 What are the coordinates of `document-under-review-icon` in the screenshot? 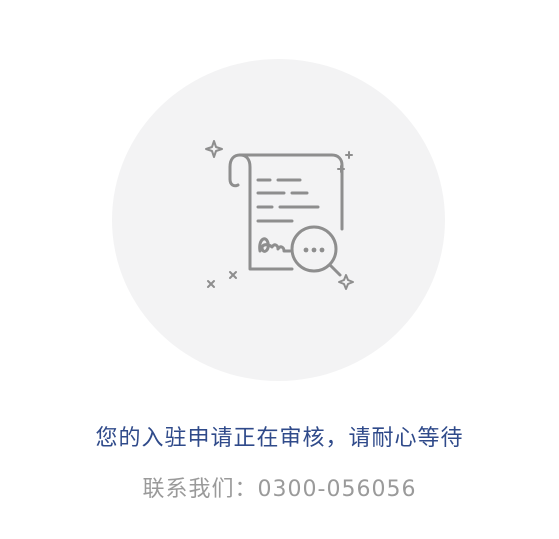 It's located at (279, 215).